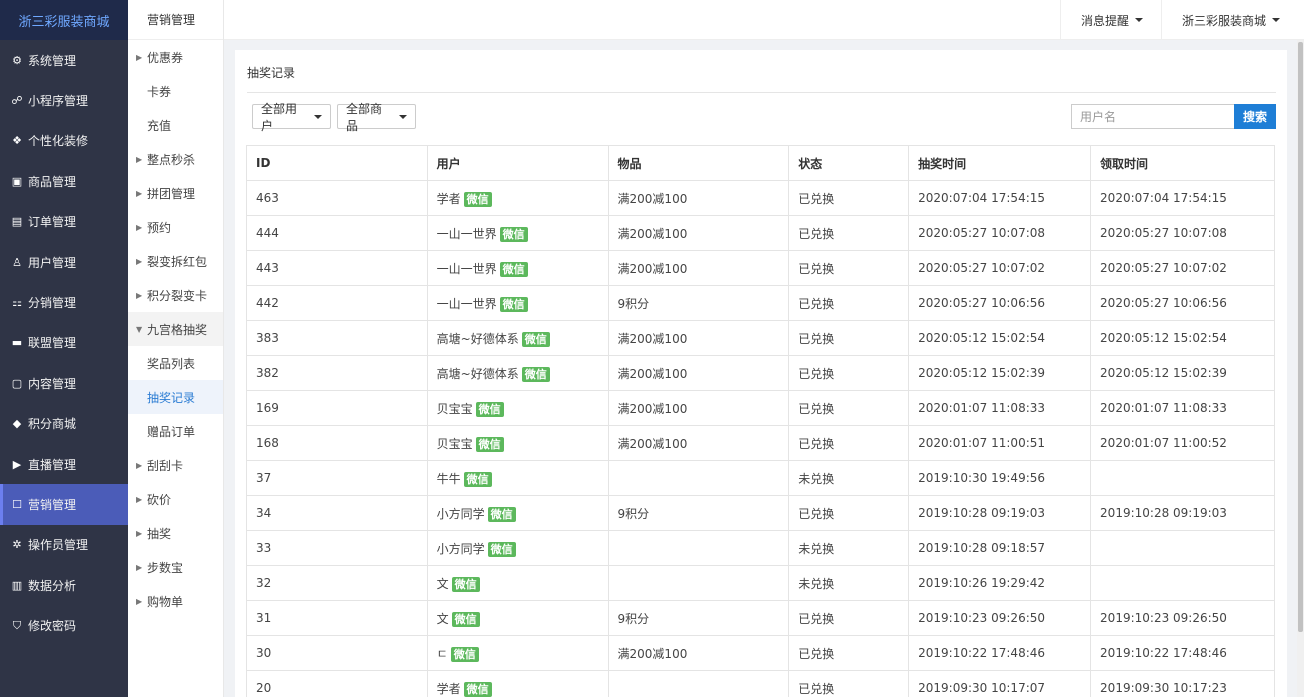  What do you see at coordinates (1152, 116) in the screenshot?
I see `username-search-input` at bounding box center [1152, 116].